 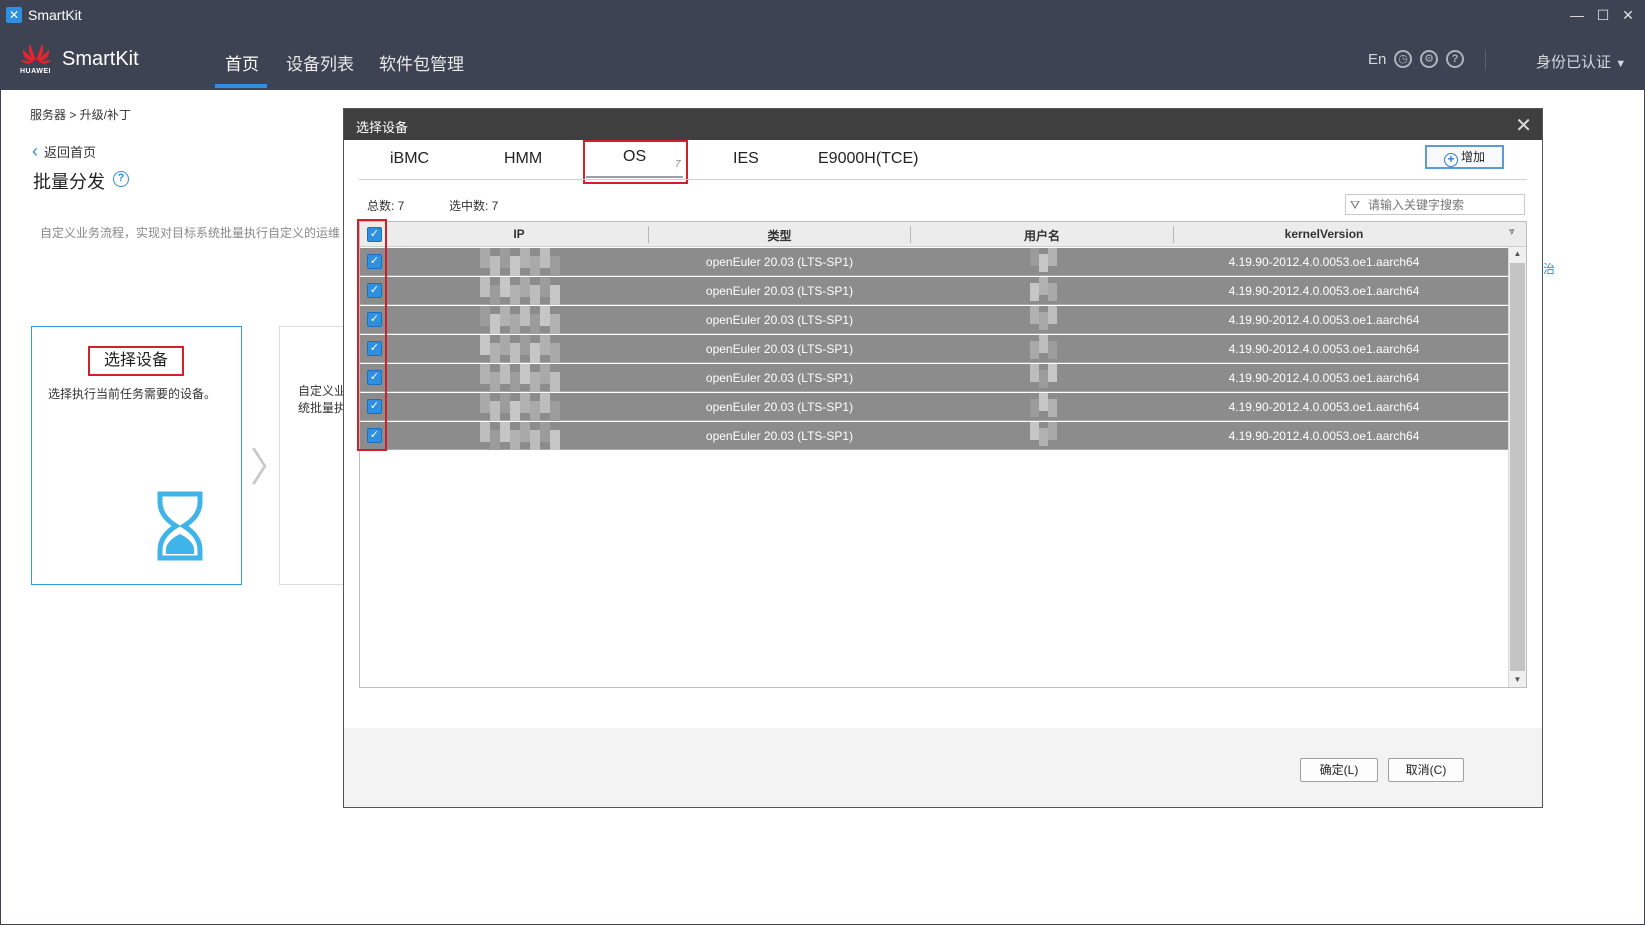 I want to click on tab-ibmc: iBMC, so click(x=409, y=159).